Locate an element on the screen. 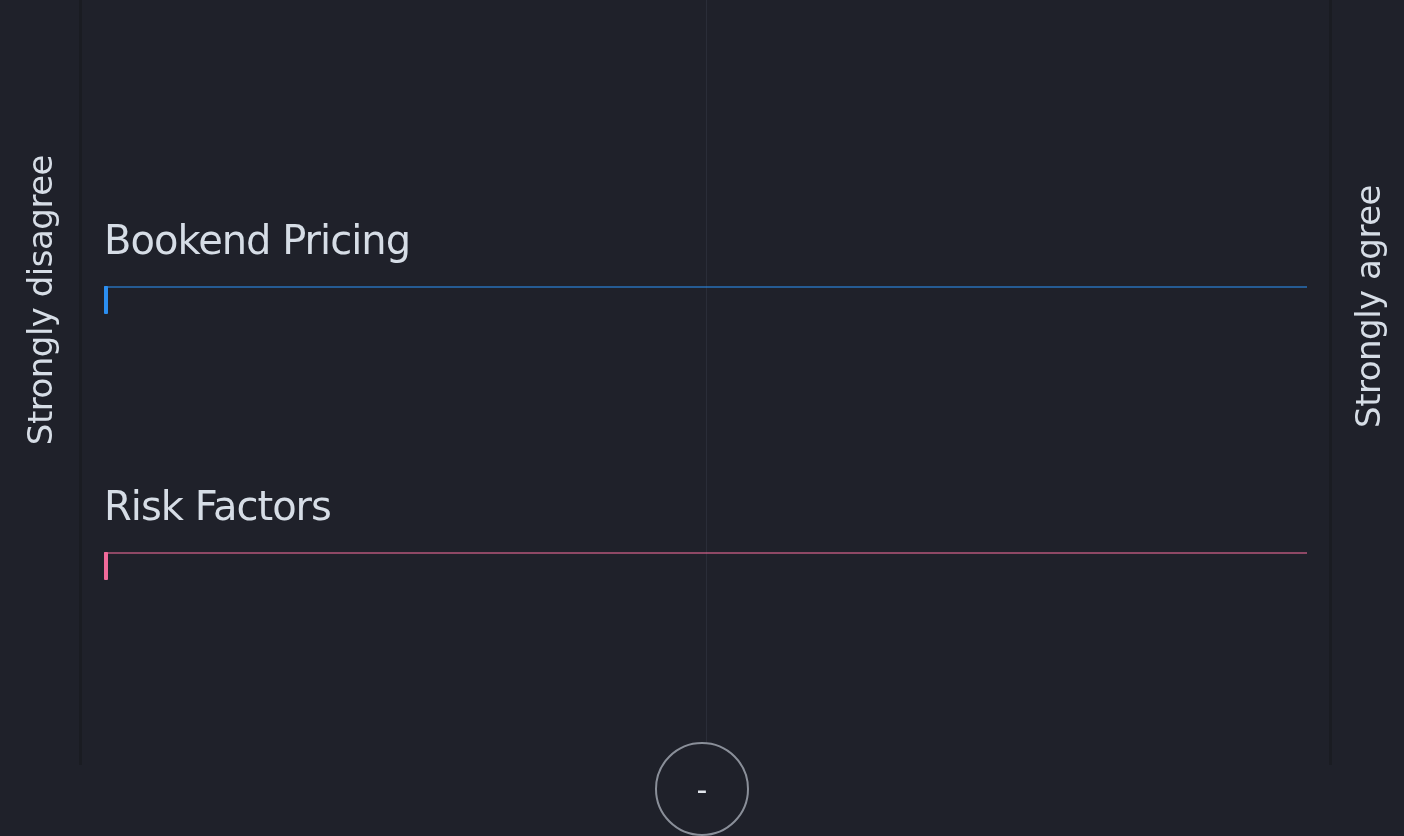 The image size is (1404, 836). statement-title: Risk Factors is located at coordinates (217, 506).